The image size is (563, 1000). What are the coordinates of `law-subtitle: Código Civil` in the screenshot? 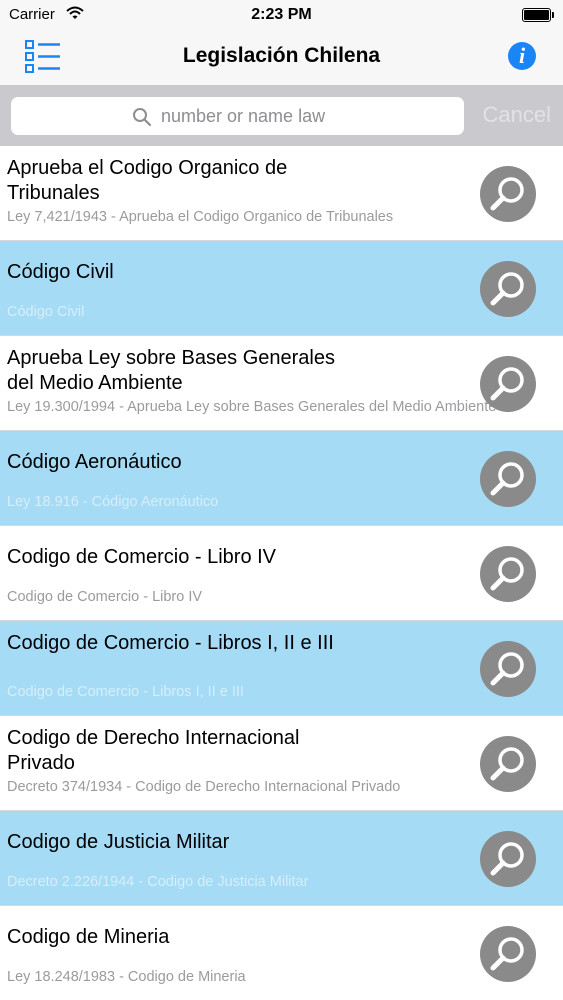 It's located at (46, 312).